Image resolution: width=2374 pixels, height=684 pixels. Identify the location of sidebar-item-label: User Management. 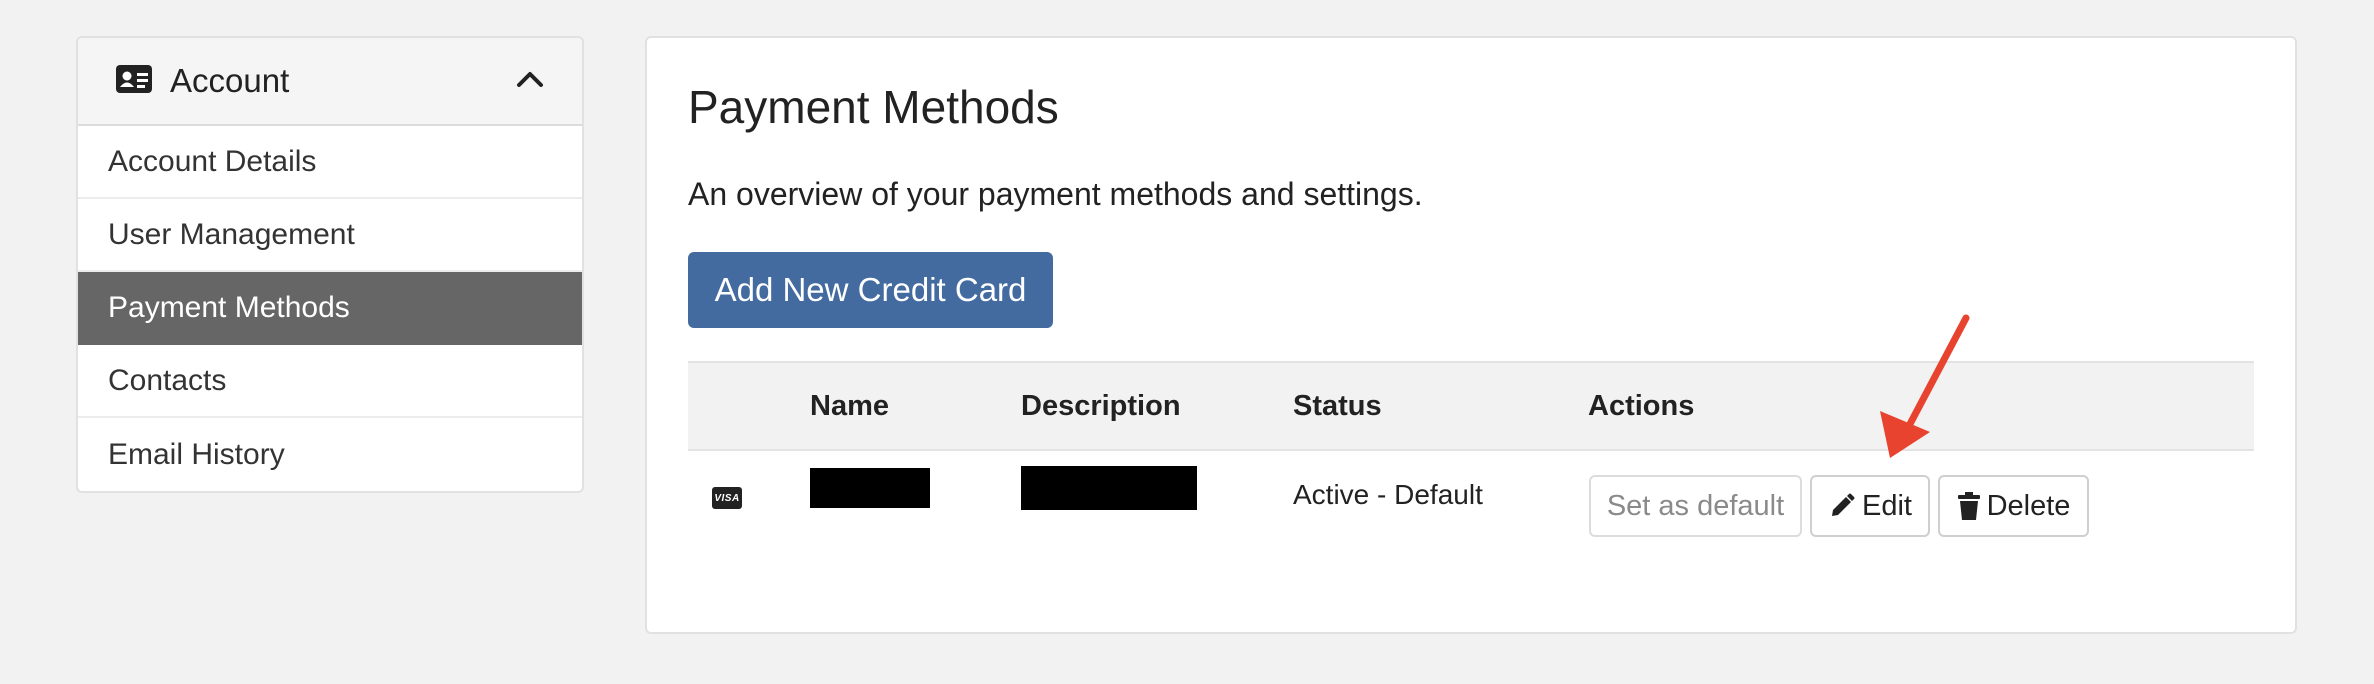
(231, 234).